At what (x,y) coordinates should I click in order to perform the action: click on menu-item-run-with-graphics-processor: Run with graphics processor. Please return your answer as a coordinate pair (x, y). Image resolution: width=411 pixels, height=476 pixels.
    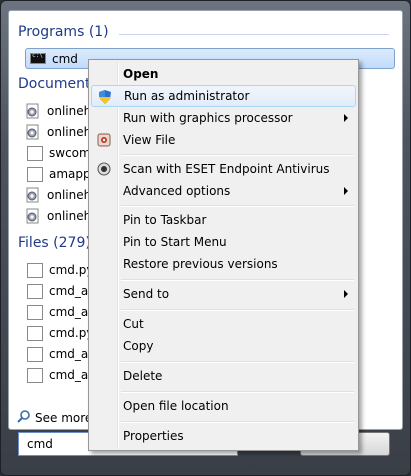
    Looking at the image, I should click on (223, 118).